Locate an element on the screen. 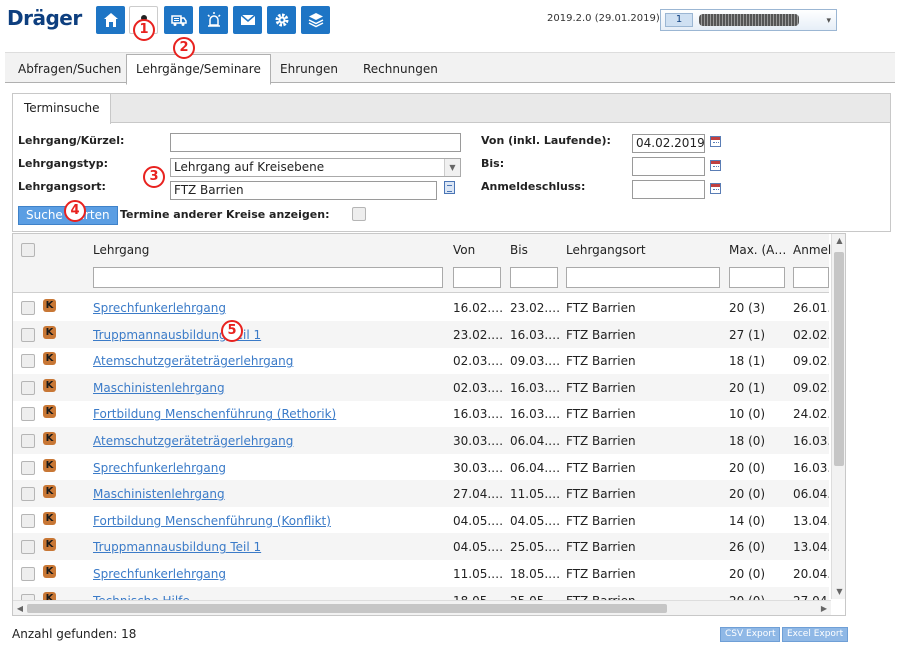 This screenshot has height=651, width=900. lehrgangstyp-value: Lehrgang auf Kreisebene is located at coordinates (249, 167).